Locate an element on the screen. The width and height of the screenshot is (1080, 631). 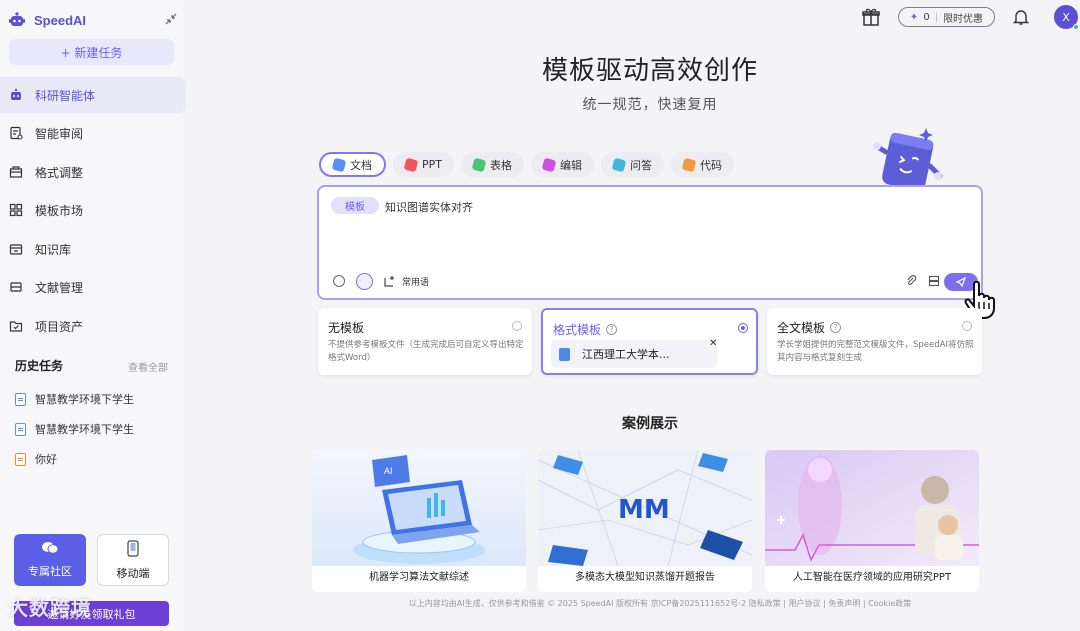
tab-qa: 问答 is located at coordinates (632, 164).